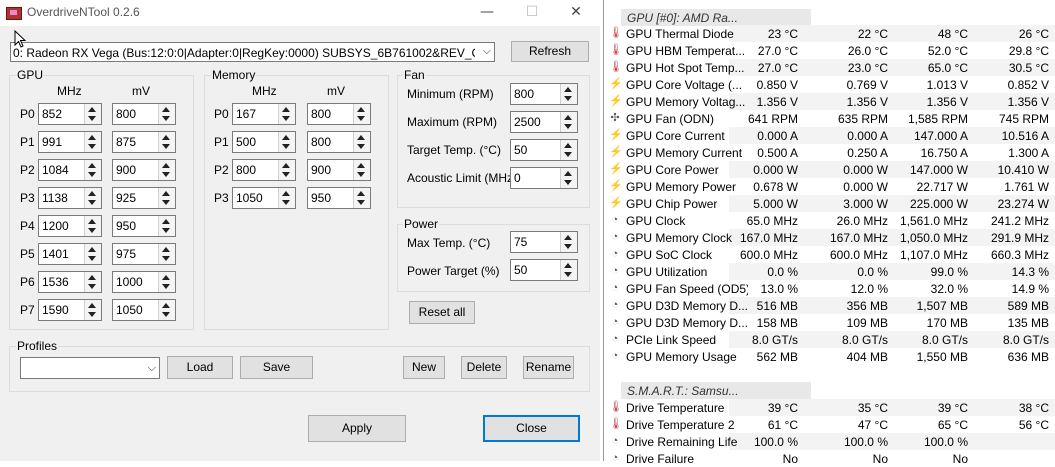 Image resolution: width=1055 pixels, height=467 pixels. I want to click on memory-p3-mv-spinbox: 950, so click(339, 198).